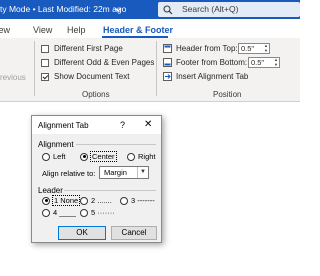 The height and width of the screenshot is (276, 320). I want to click on options-group-label: Options, so click(96, 94).